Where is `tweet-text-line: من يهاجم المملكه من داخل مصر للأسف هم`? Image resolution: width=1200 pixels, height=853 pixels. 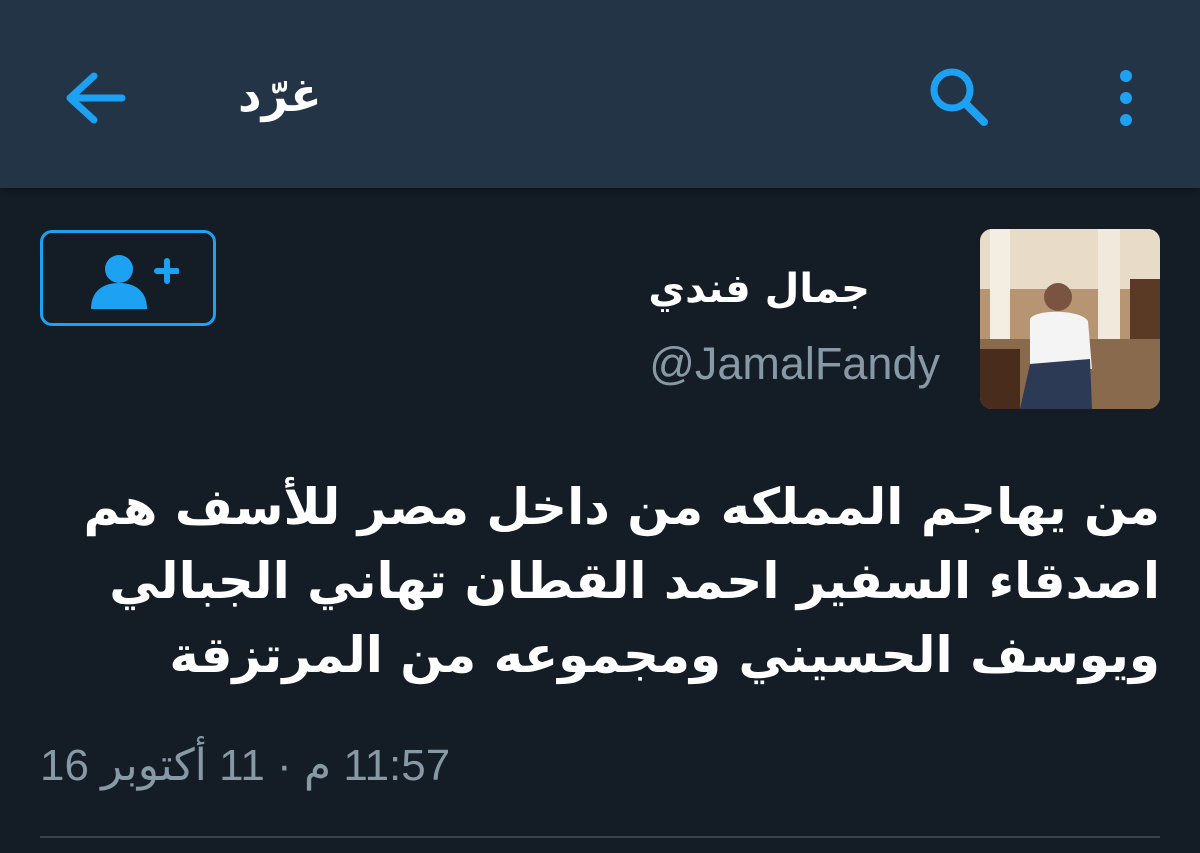
tweet-text-line: من يهاجم المملكه من داخل مصر للأسف هم is located at coordinates (621, 507).